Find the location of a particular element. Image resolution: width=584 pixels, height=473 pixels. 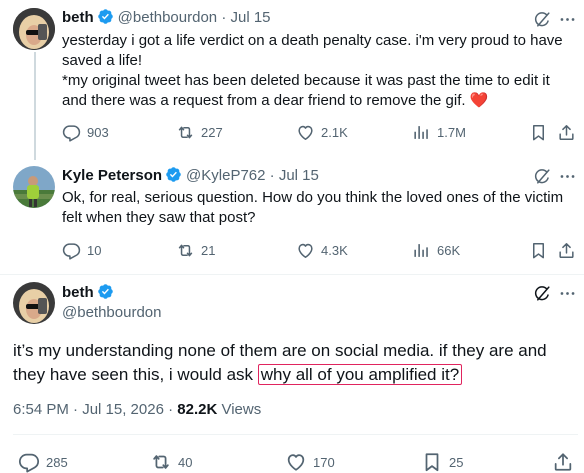

highlighted-text: why all of you amplified it? is located at coordinates (360, 374).